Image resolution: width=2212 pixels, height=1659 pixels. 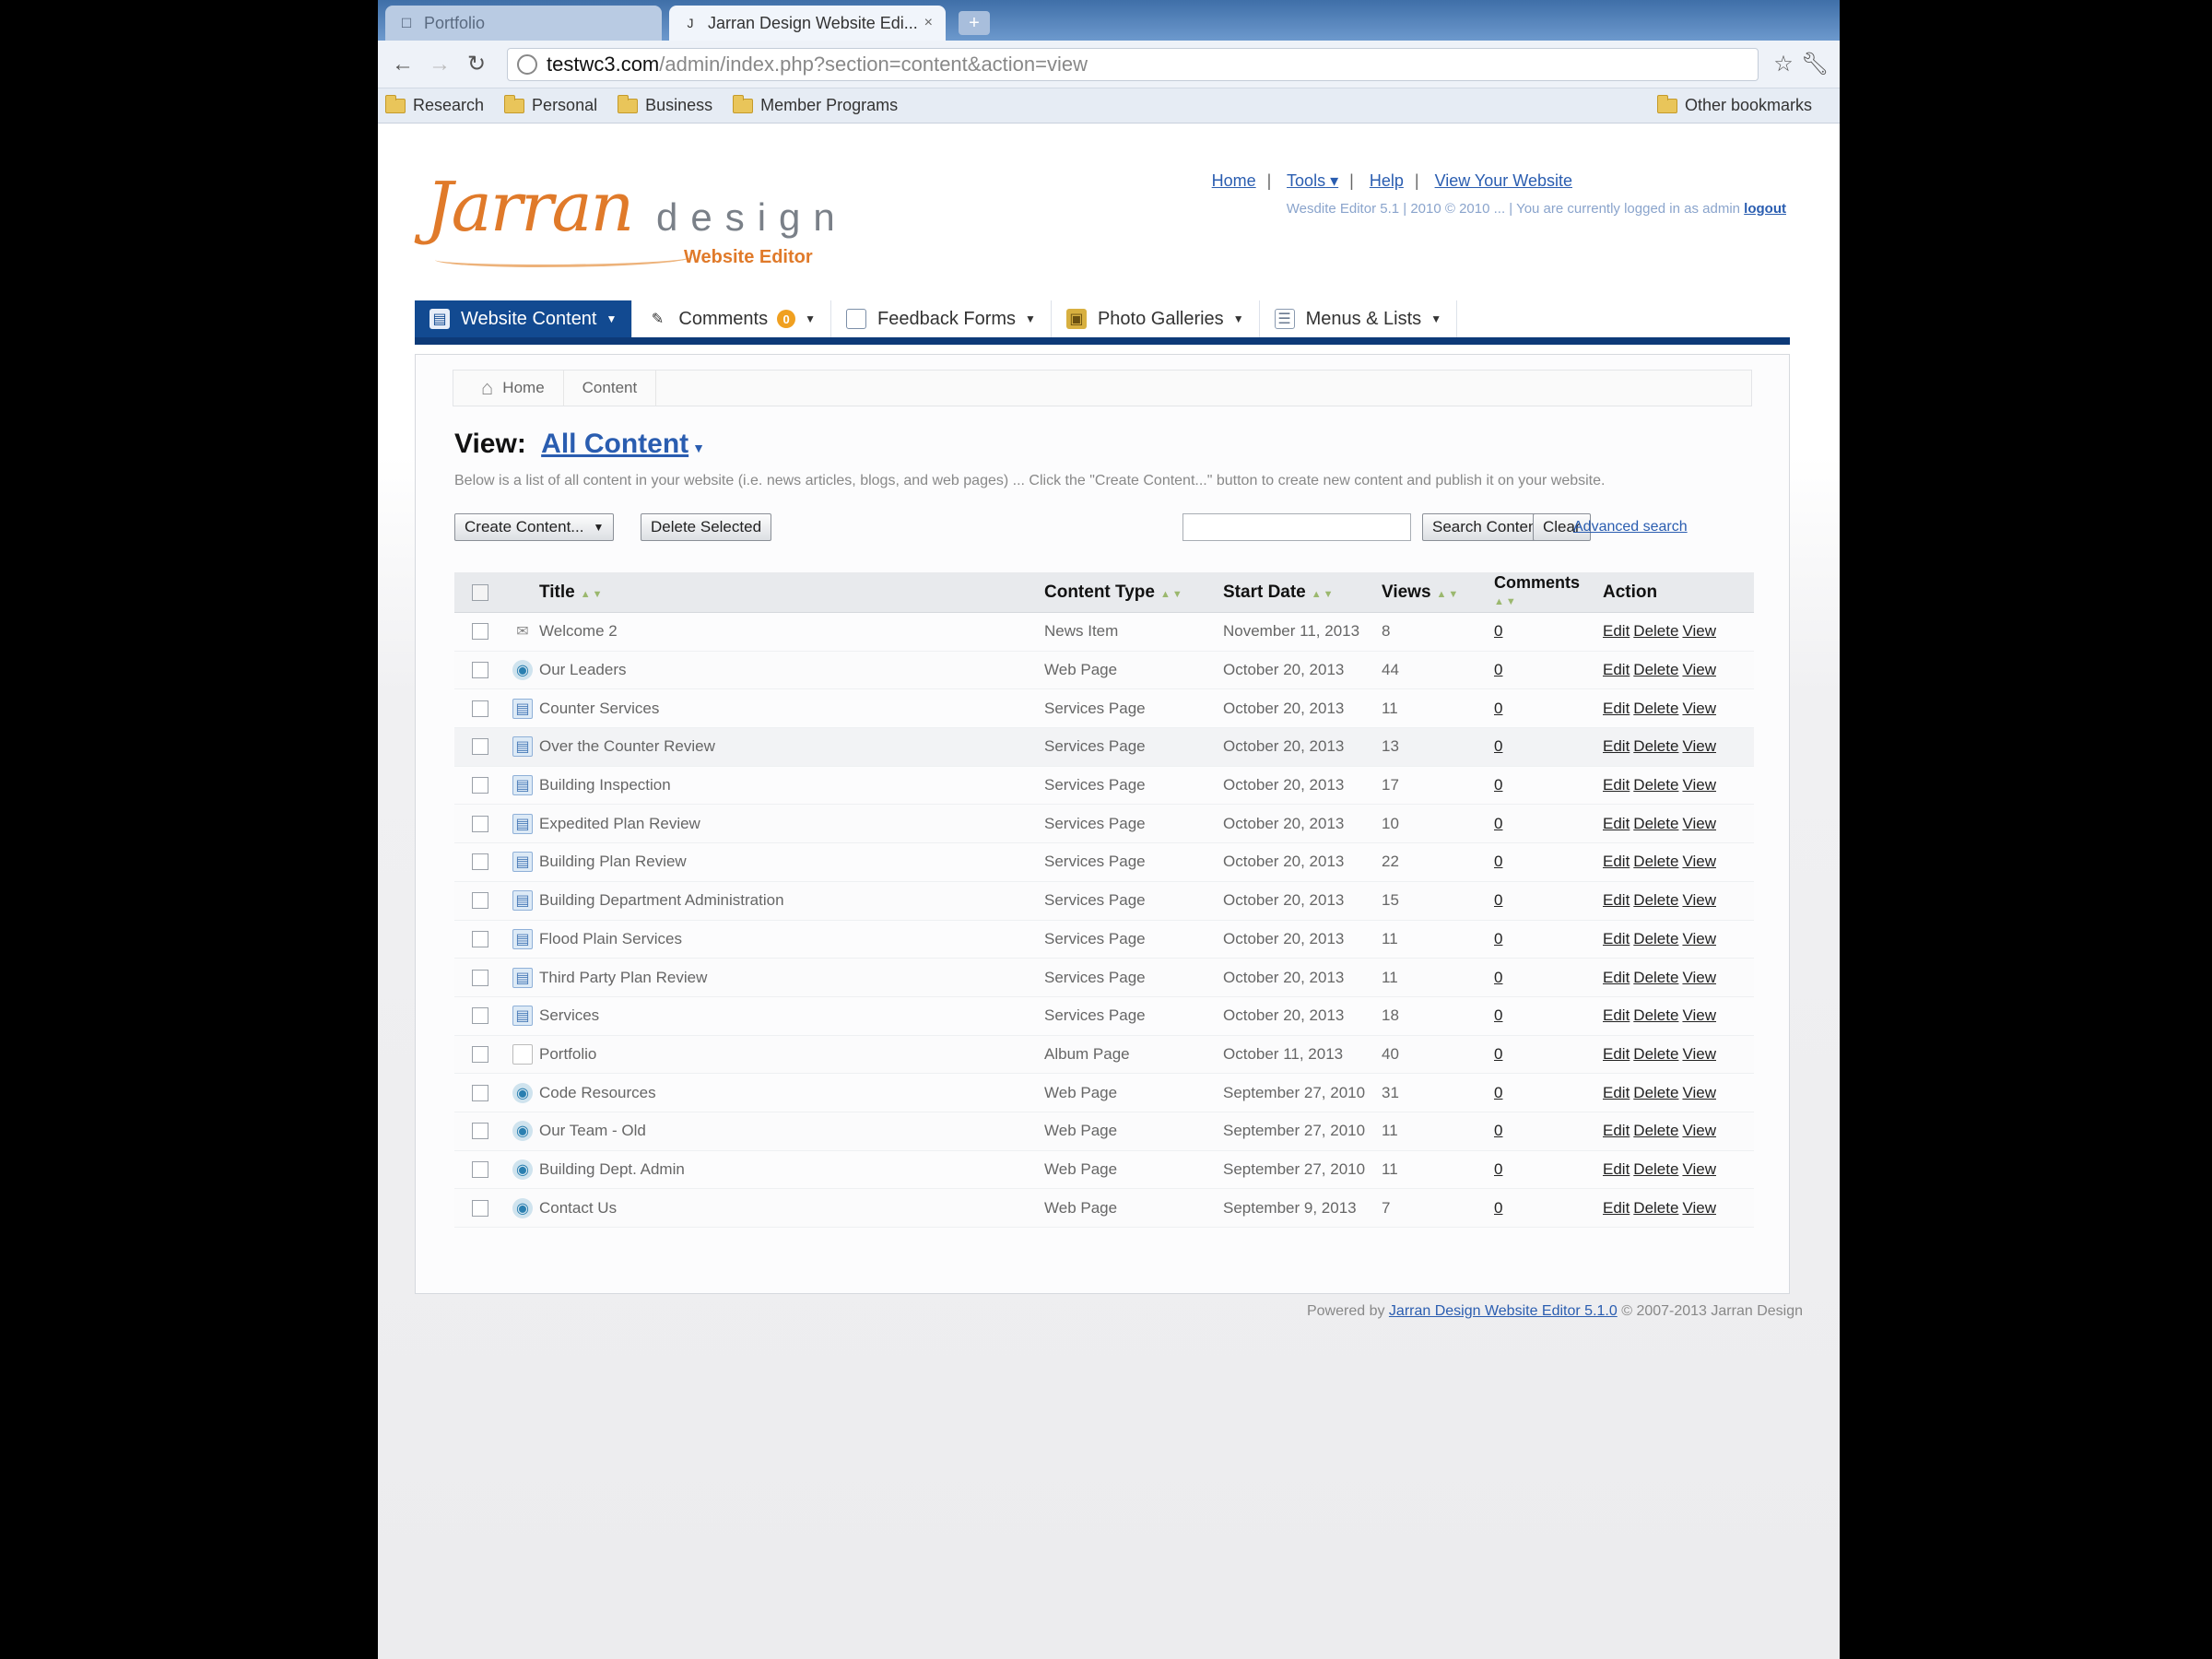 I want to click on footer-editor-link: Jarran Design Website Editor 5.1.0, so click(x=1503, y=1311).